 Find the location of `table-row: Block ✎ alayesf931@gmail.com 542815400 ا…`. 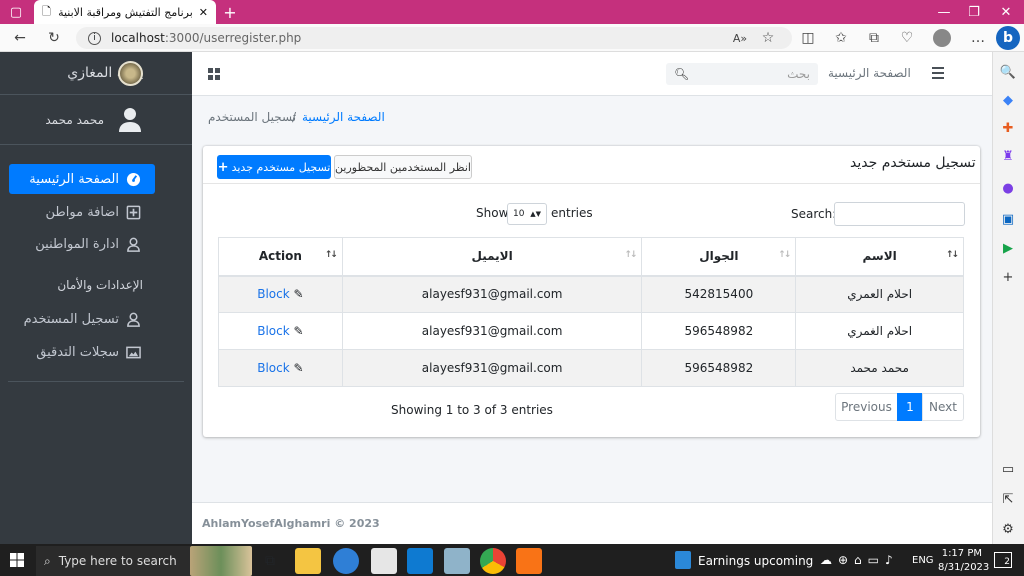

table-row: Block ✎ alayesf931@gmail.com 542815400 ا… is located at coordinates (591, 294).